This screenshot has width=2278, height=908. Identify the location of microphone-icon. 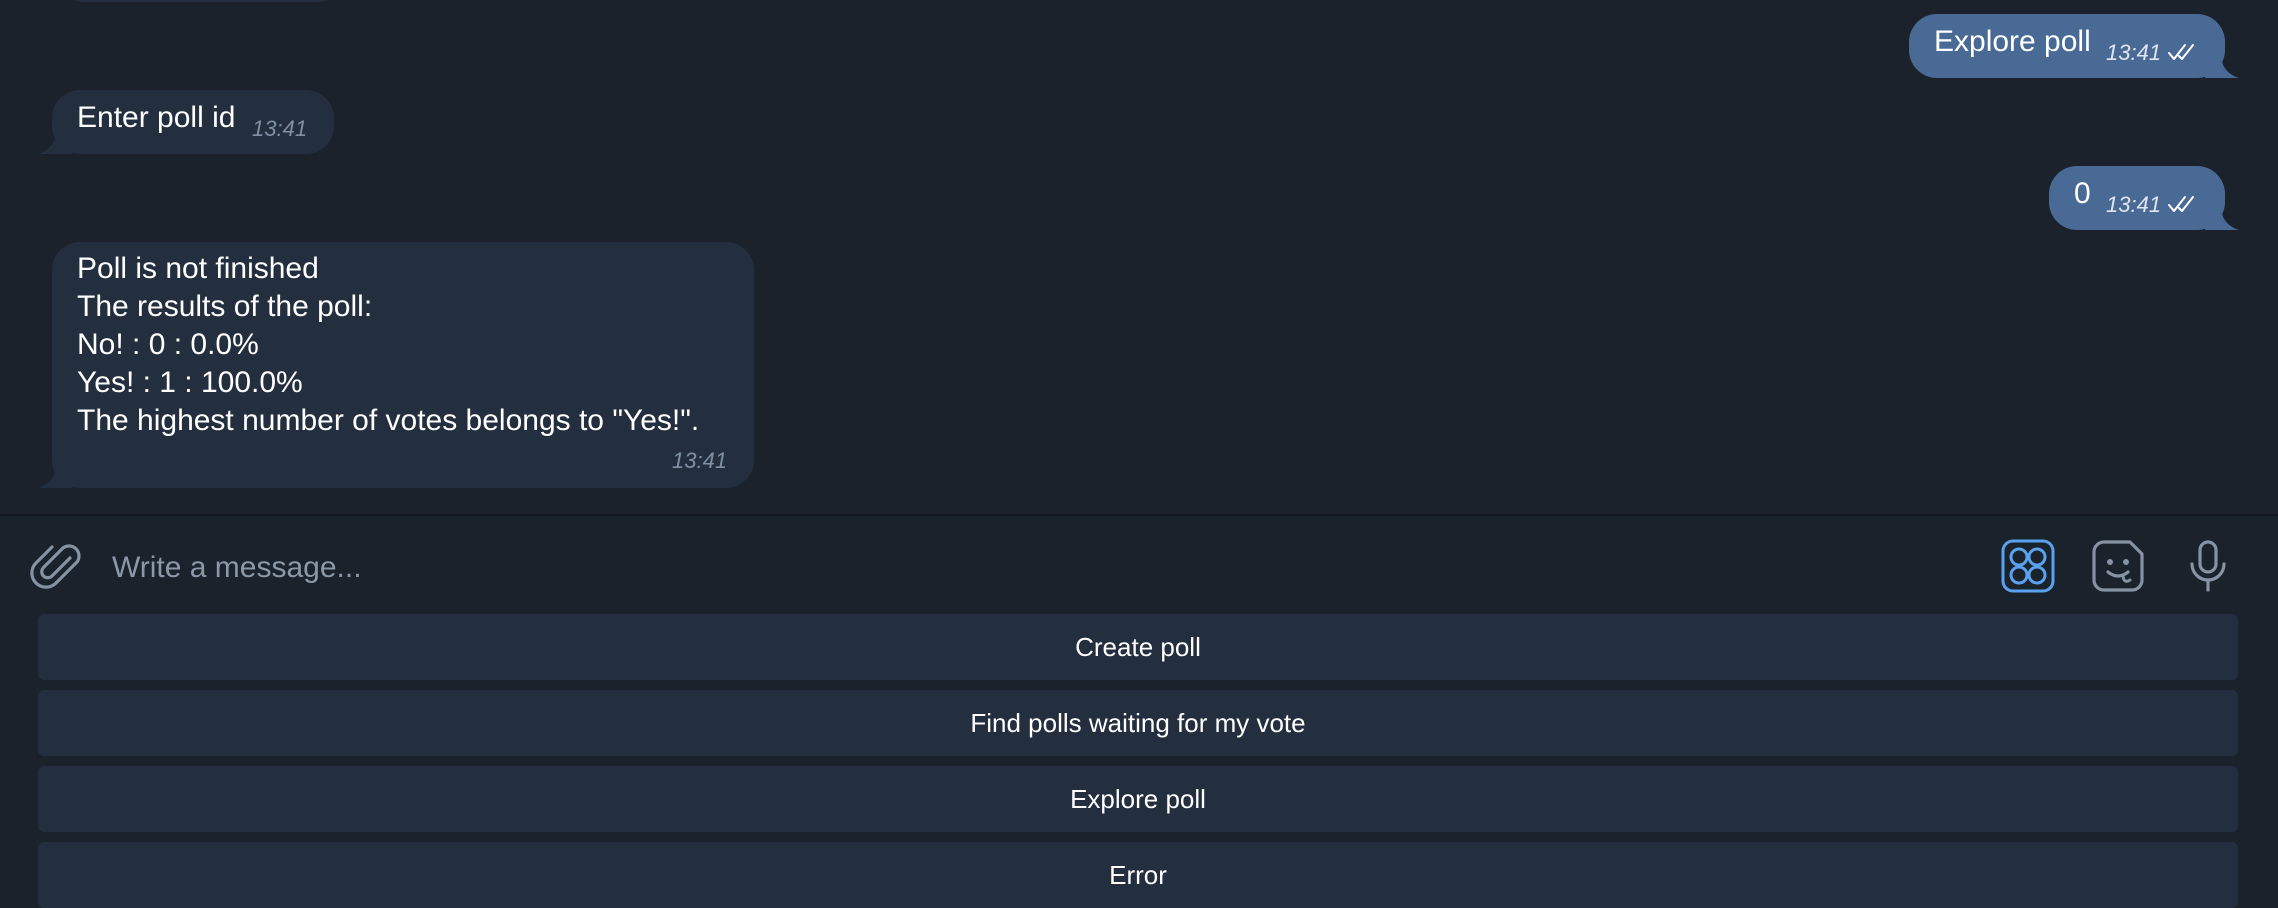
(2208, 566).